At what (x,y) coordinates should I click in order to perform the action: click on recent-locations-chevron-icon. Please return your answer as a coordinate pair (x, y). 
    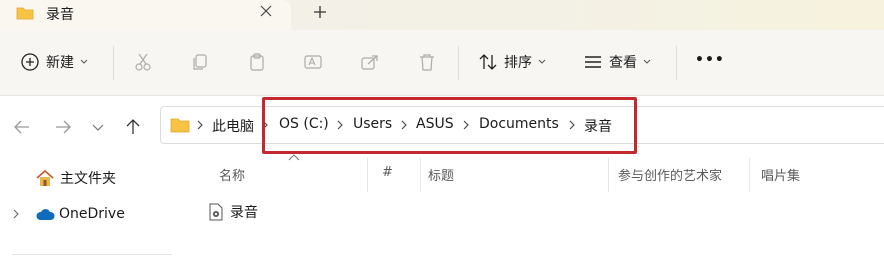
    Looking at the image, I should click on (101, 127).